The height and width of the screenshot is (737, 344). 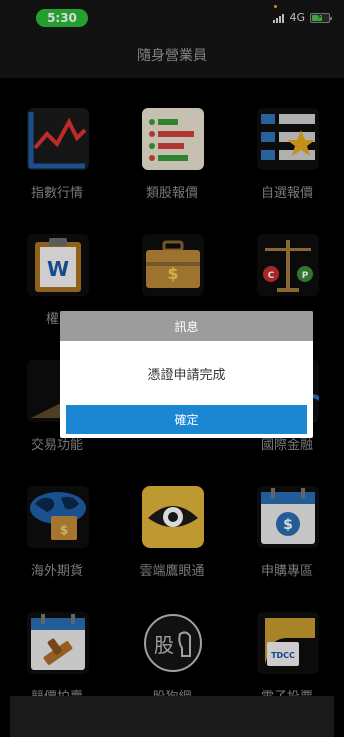 I want to click on dialog-message: 憑證申請完成, so click(x=186, y=373).